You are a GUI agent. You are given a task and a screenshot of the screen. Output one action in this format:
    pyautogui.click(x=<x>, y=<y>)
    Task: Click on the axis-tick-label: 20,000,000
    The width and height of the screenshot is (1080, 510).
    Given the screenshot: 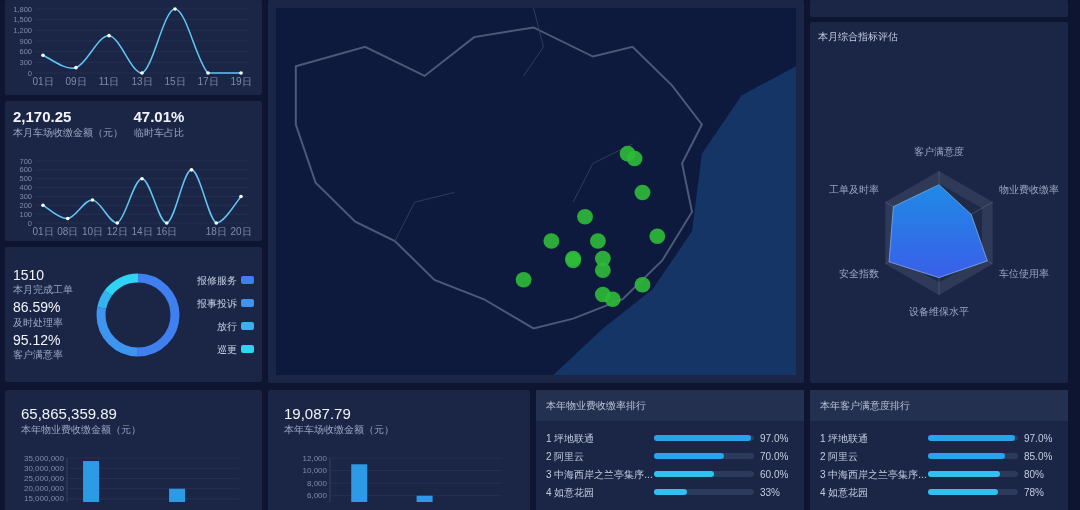 What is the action you would take?
    pyautogui.click(x=43, y=488)
    